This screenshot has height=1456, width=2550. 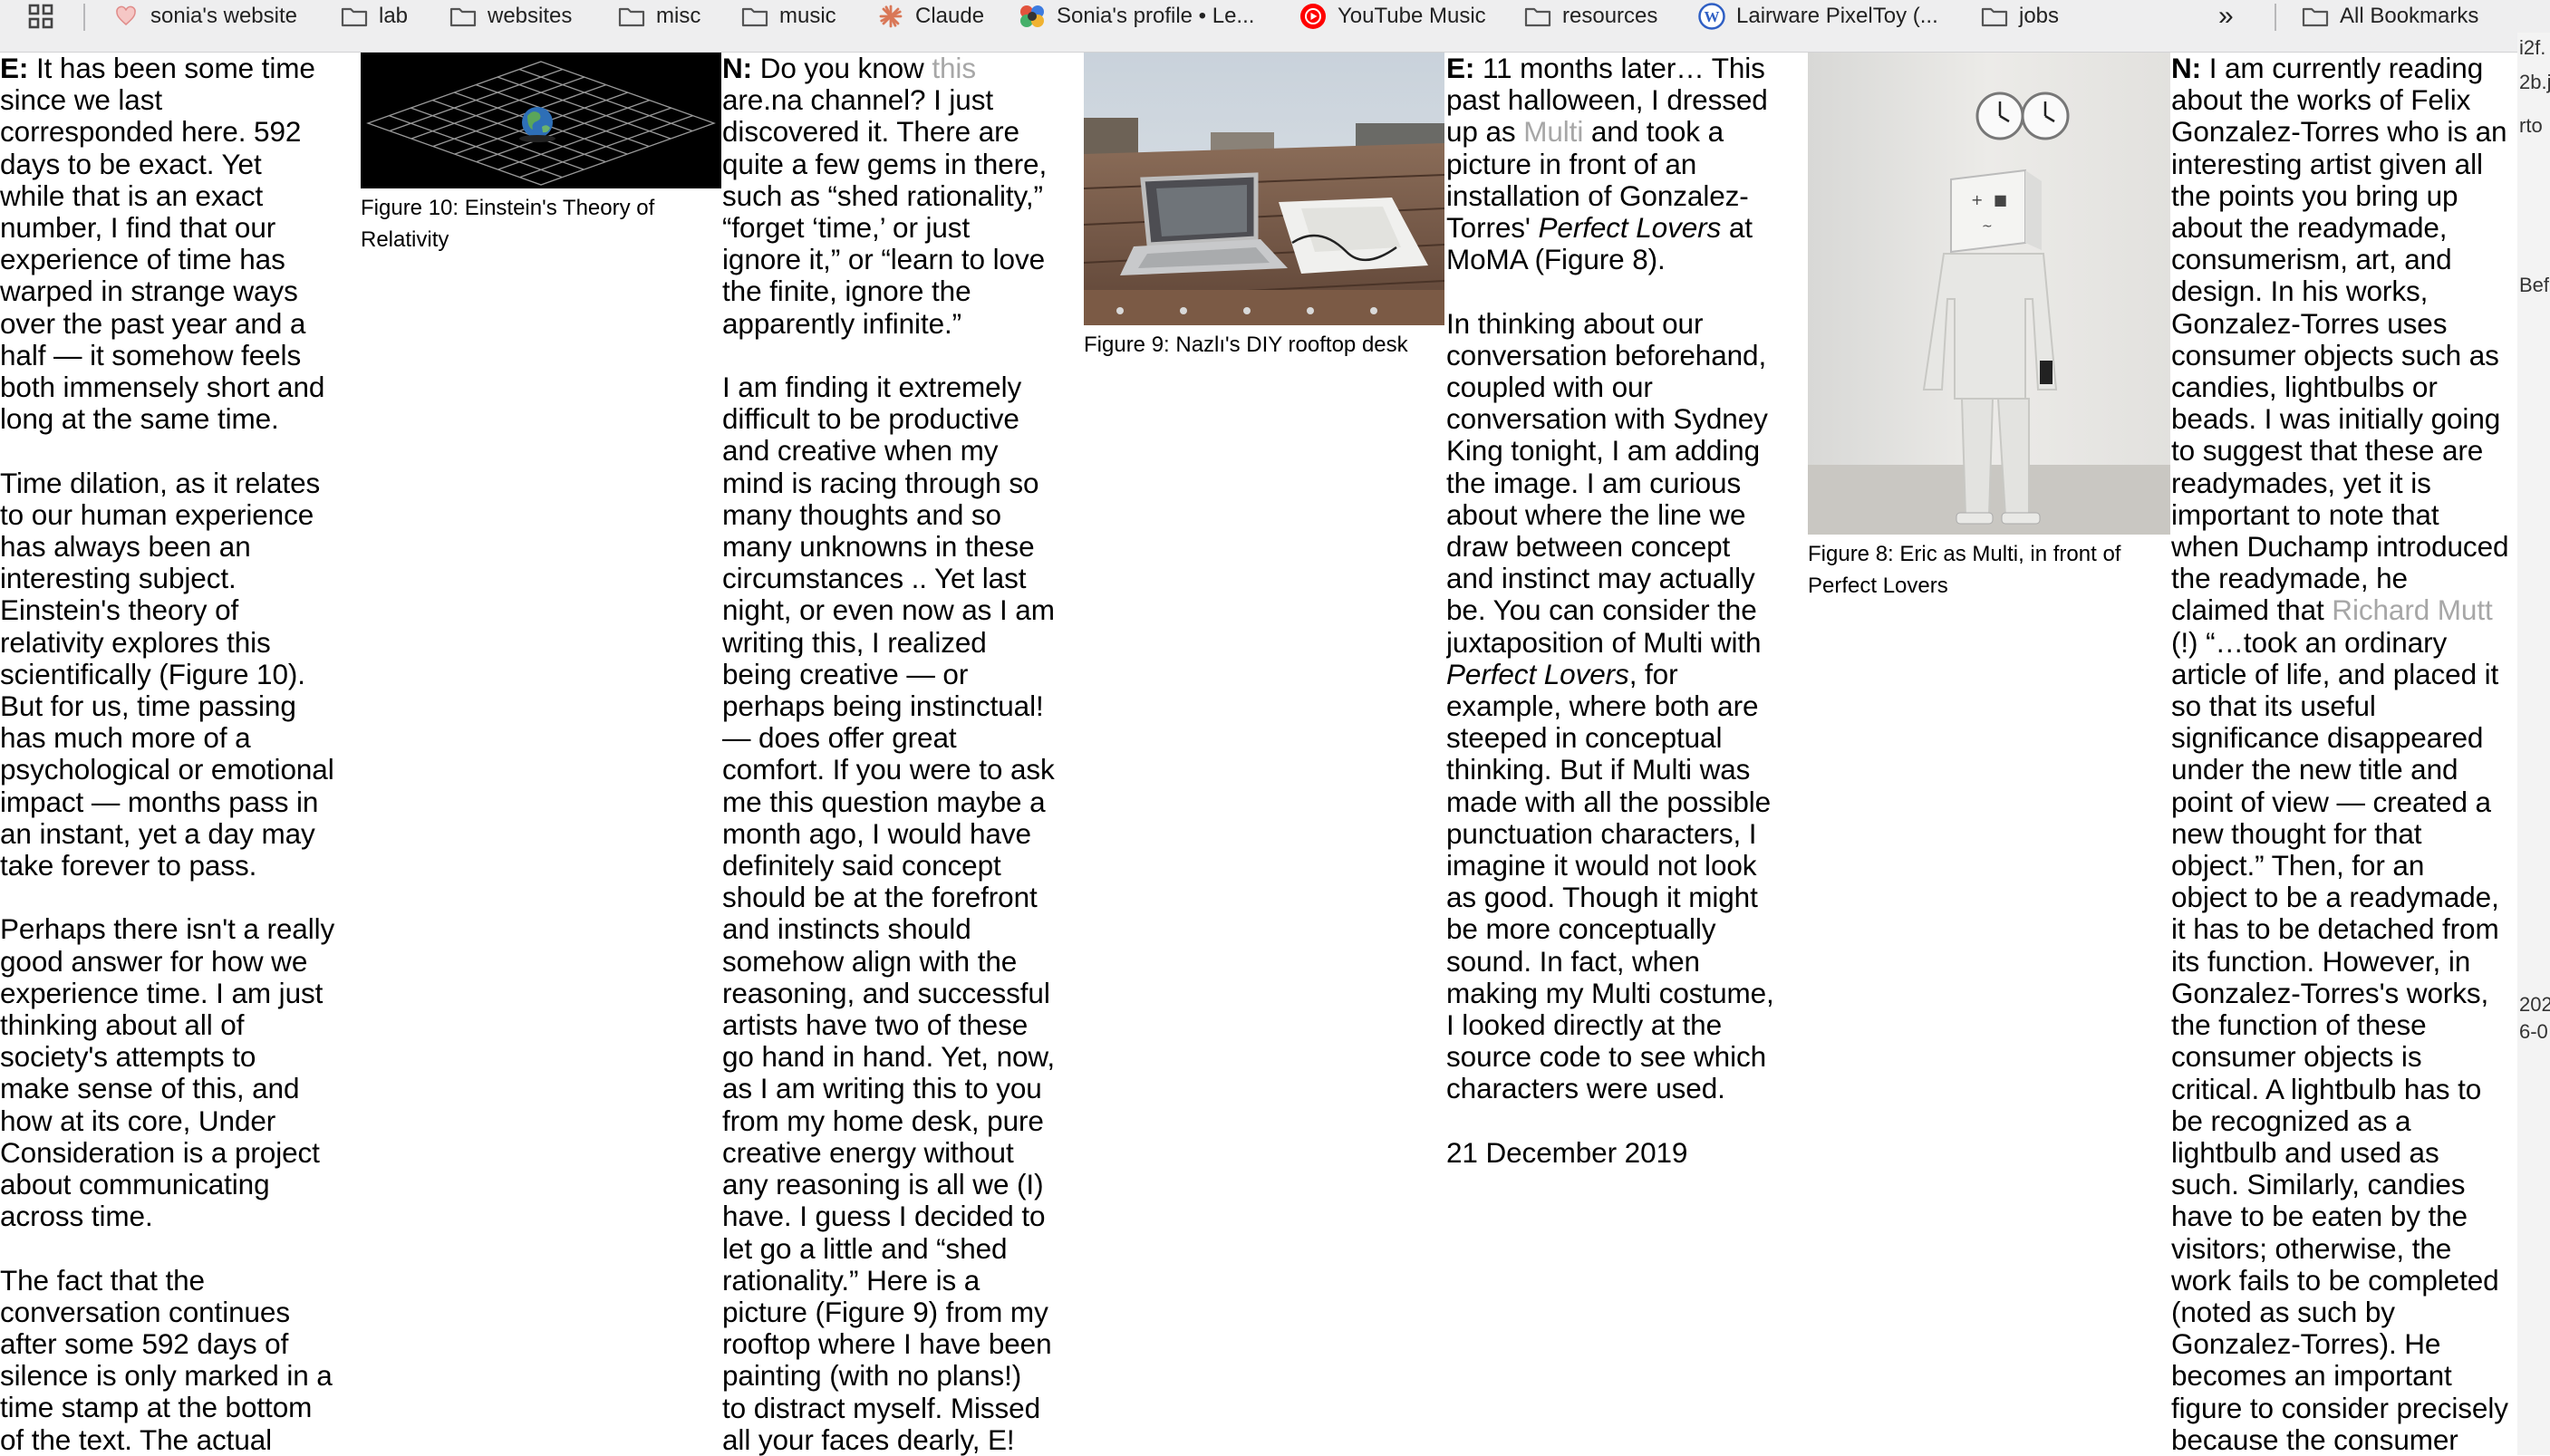 What do you see at coordinates (1606, 354) in the screenshot?
I see `text-line: conversation beforehand,` at bounding box center [1606, 354].